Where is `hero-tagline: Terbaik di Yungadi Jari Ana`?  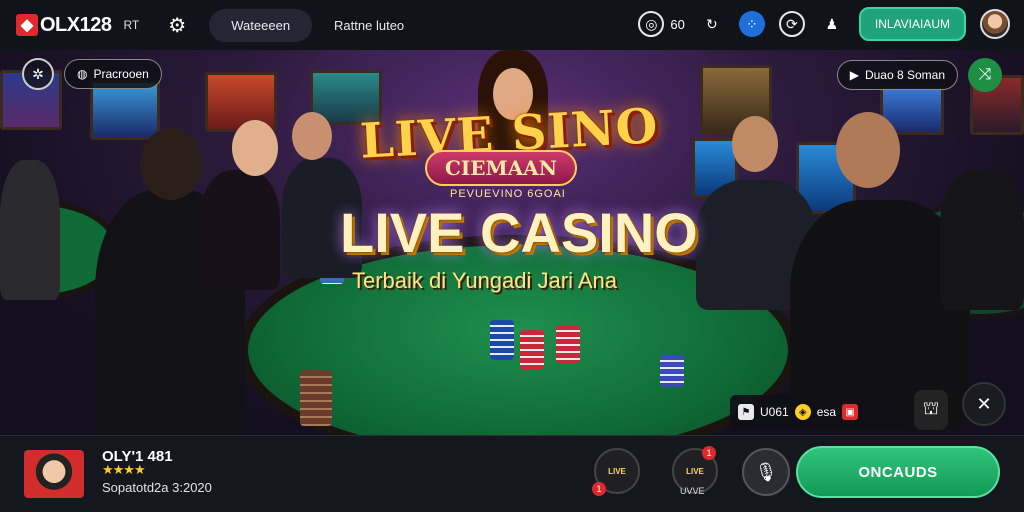
hero-tagline: Terbaik di Yungadi Jari Ana is located at coordinates (484, 280).